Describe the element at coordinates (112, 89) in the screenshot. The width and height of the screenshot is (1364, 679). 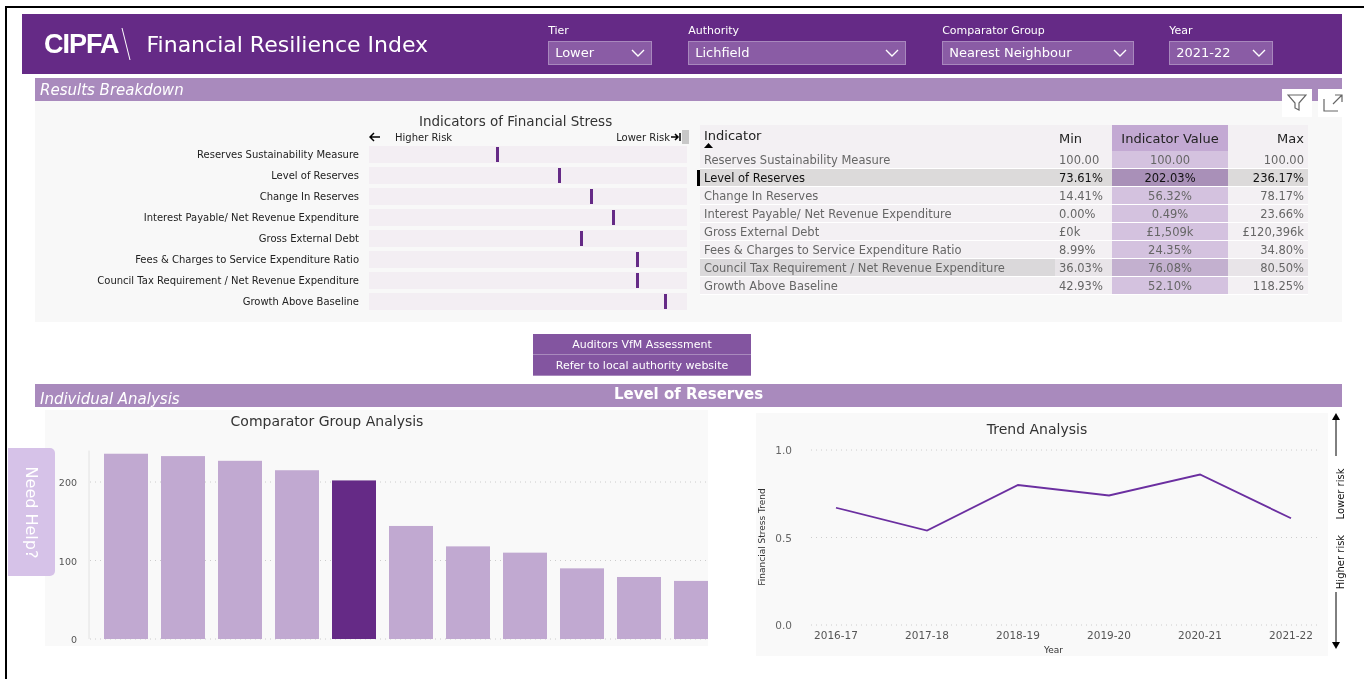
I see `section-title: Results Breakdown` at that location.